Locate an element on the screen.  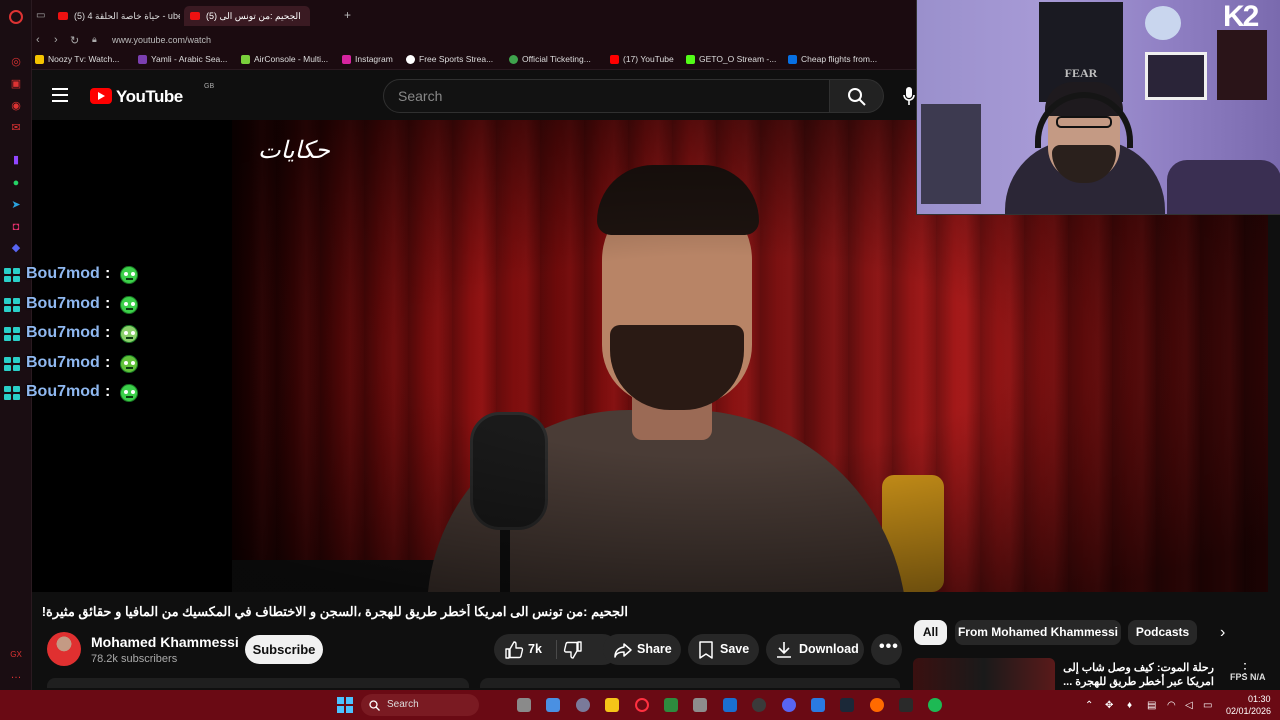
instagram-icon: ◘ is located at coordinates (16, 227).